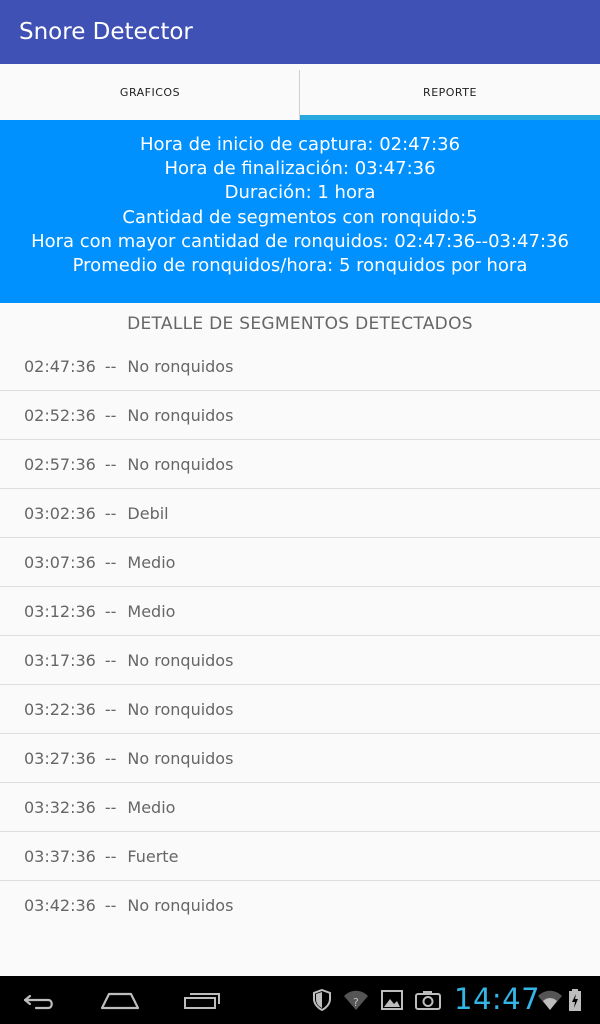  What do you see at coordinates (60, 709) in the screenshot?
I see `segment-time: 03:22:36` at bounding box center [60, 709].